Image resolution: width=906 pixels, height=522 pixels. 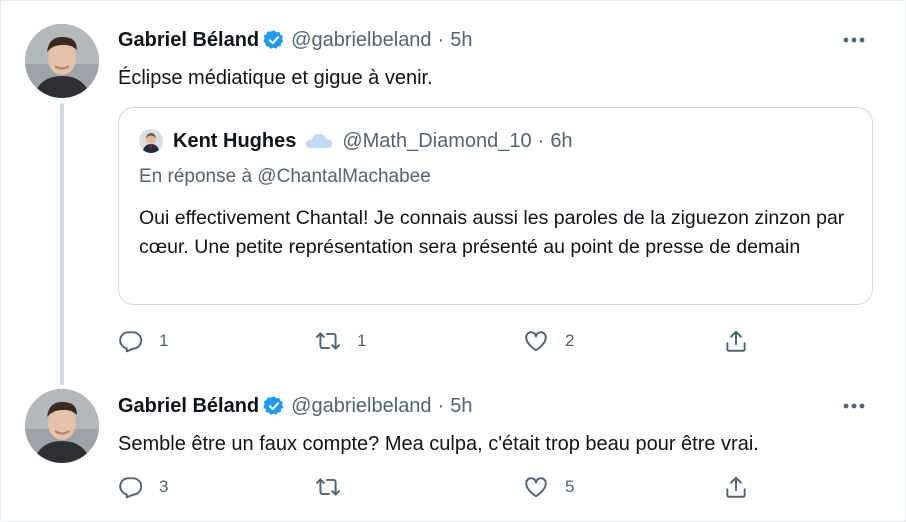 What do you see at coordinates (164, 486) in the screenshot?
I see `reply-count: 3` at bounding box center [164, 486].